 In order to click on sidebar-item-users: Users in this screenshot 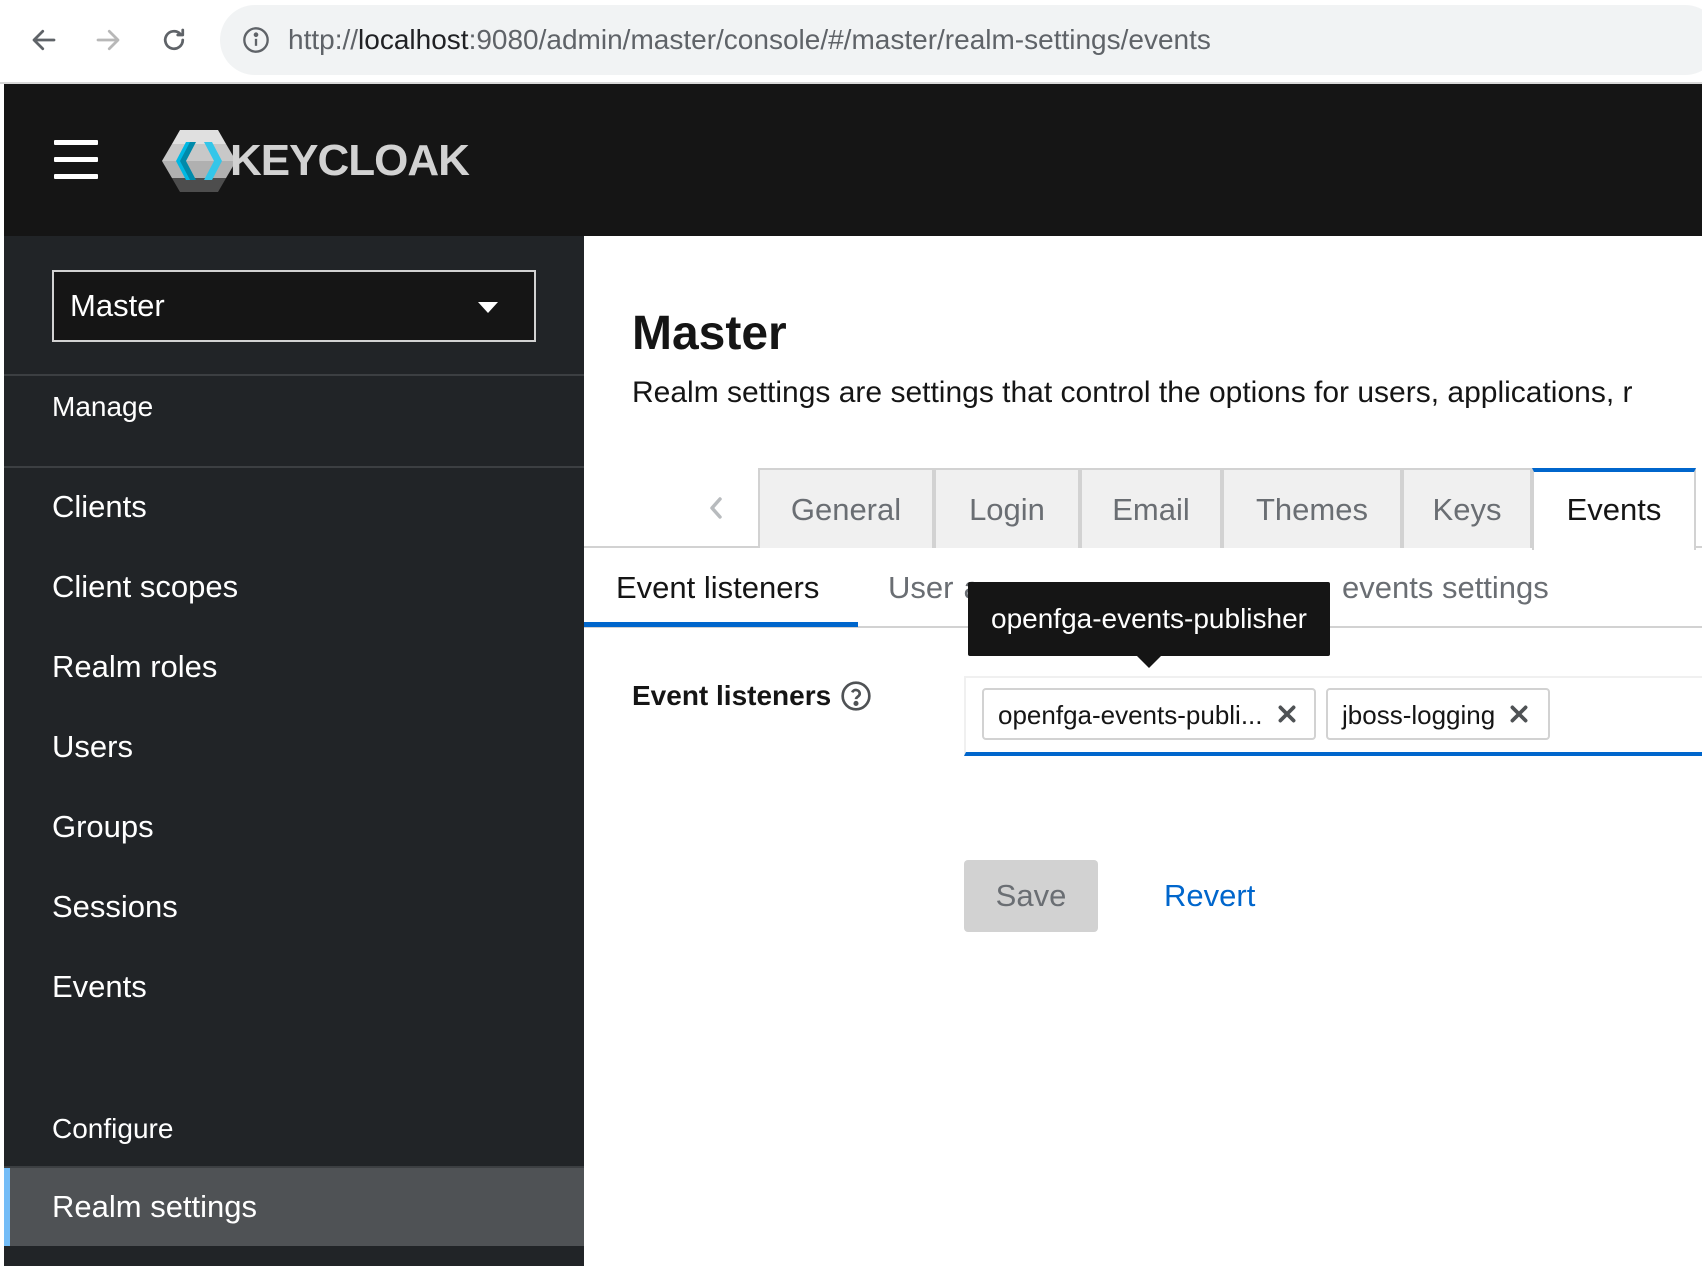, I will do `click(294, 747)`.